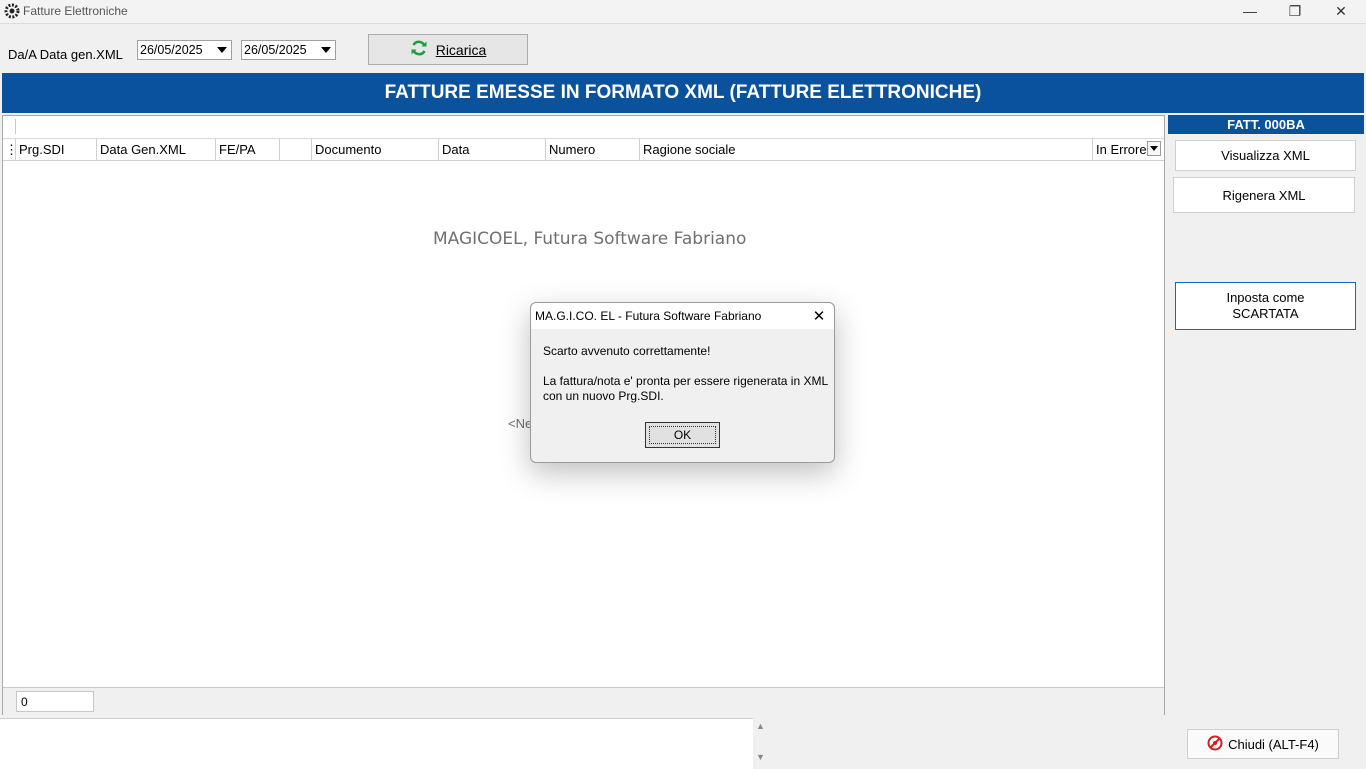  I want to click on reload-button: Ricarica, so click(448, 49).